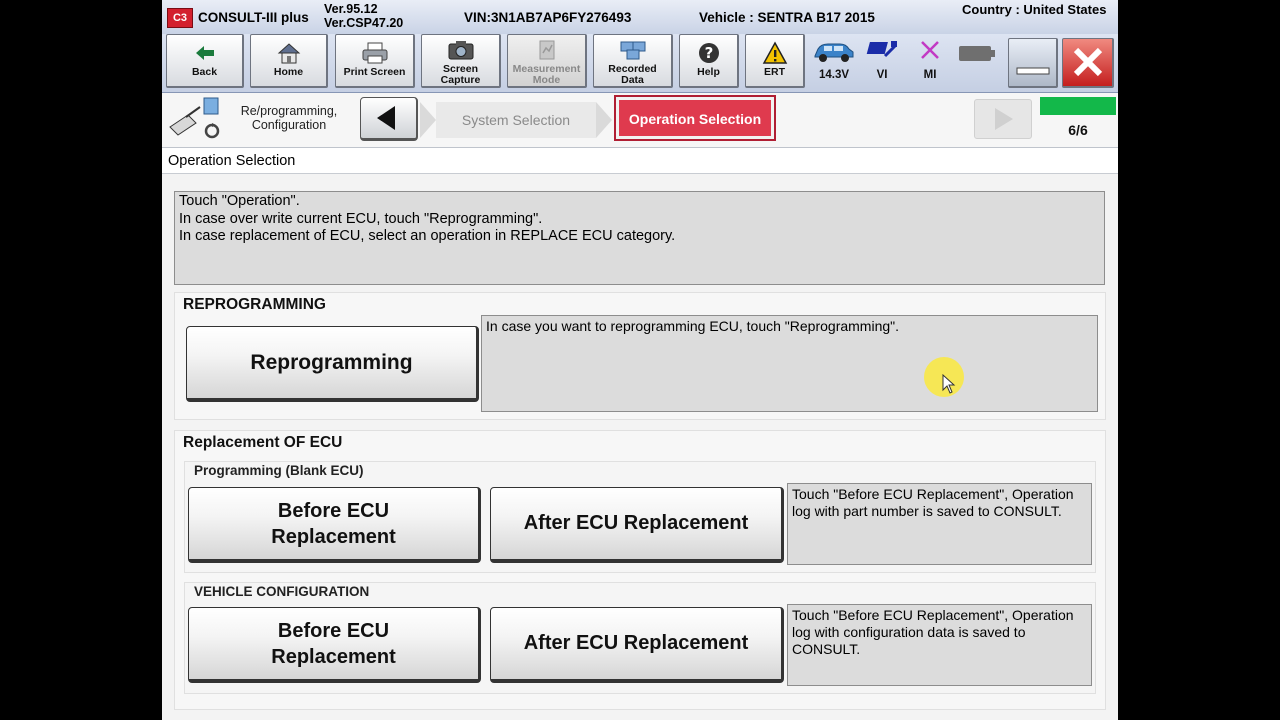 Image resolution: width=1280 pixels, height=720 pixels. I want to click on measurement-mode-button: Measurement Mode, so click(547, 61).